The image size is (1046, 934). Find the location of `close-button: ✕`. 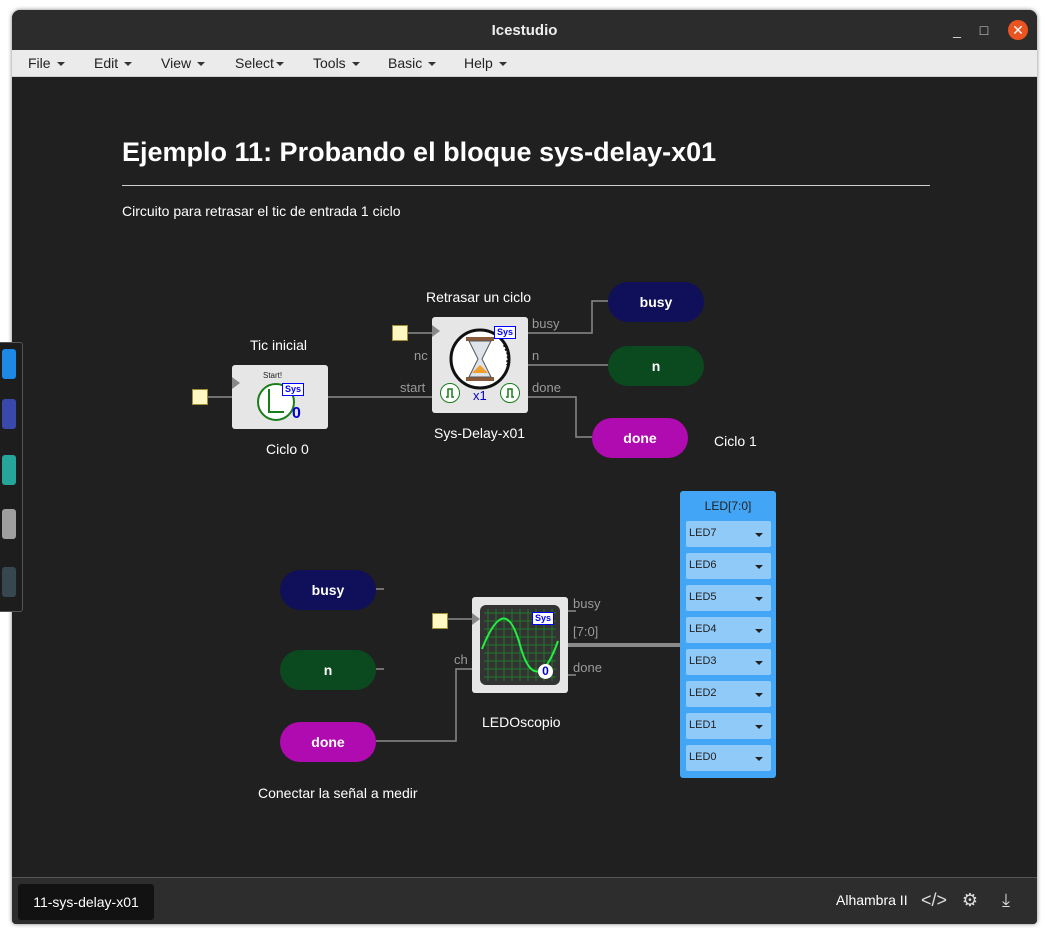

close-button: ✕ is located at coordinates (1018, 30).